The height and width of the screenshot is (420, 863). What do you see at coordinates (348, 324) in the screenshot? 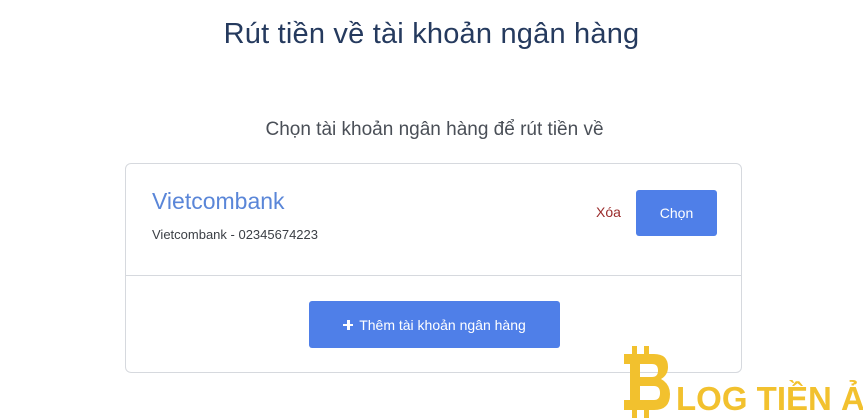
I see `plus-icon` at bounding box center [348, 324].